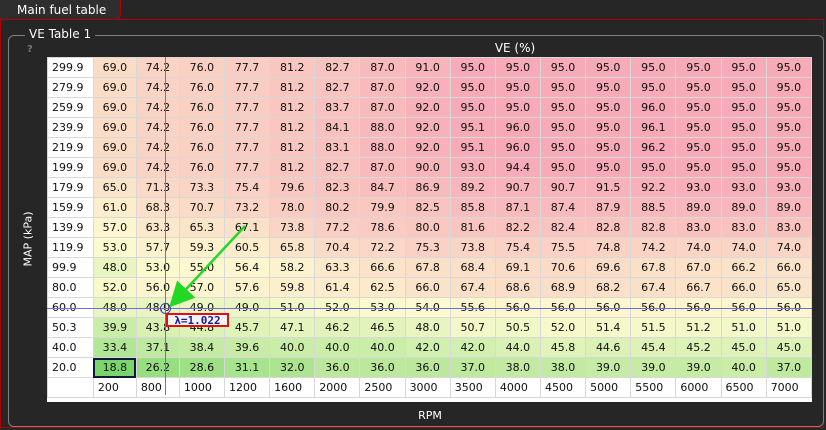  What do you see at coordinates (472, 287) in the screenshot?
I see `ve-cell: 67.4` at bounding box center [472, 287].